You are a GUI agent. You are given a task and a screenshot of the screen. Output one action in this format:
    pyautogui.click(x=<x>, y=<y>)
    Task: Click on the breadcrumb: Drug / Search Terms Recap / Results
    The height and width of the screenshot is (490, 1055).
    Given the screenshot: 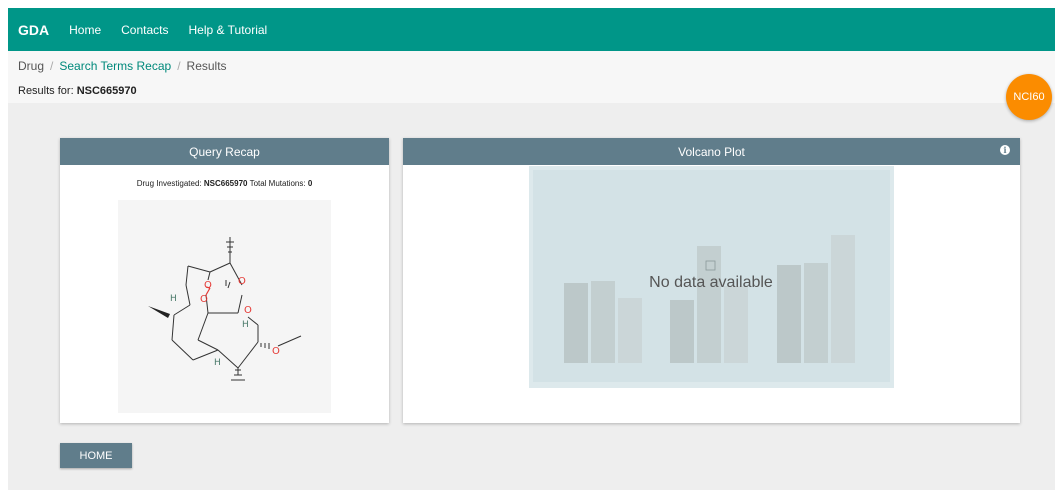 What is the action you would take?
    pyautogui.click(x=122, y=66)
    